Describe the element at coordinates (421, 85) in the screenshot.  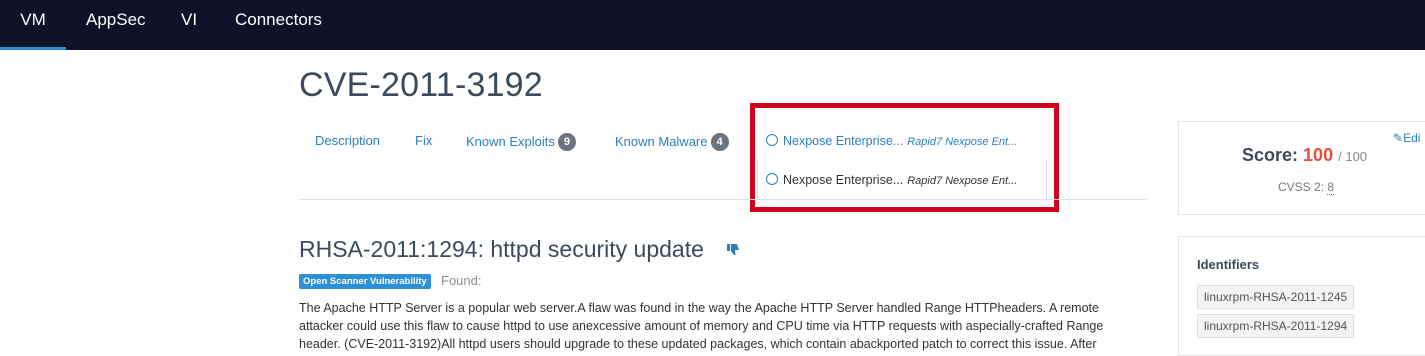
I see `page-title: CVE-2011-3192` at that location.